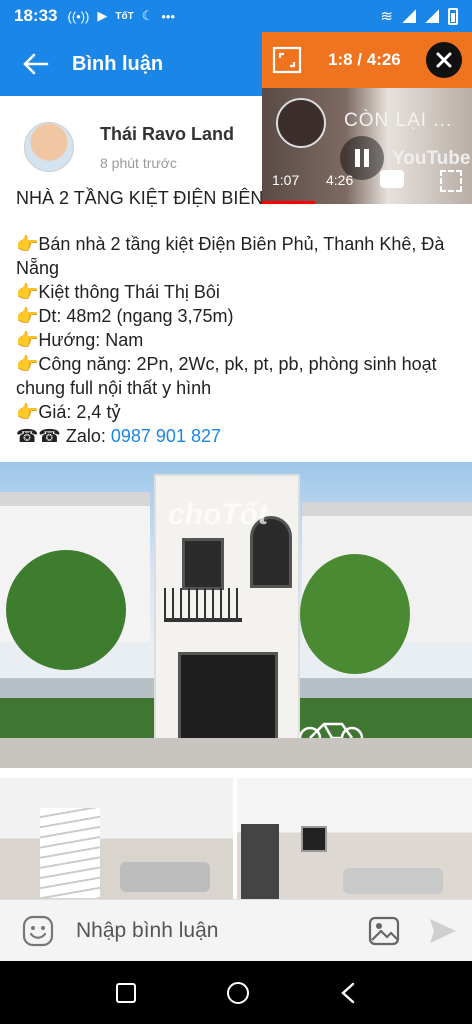 Image resolution: width=472 pixels, height=1024 pixels. I want to click on more-icon: •••, so click(168, 16).